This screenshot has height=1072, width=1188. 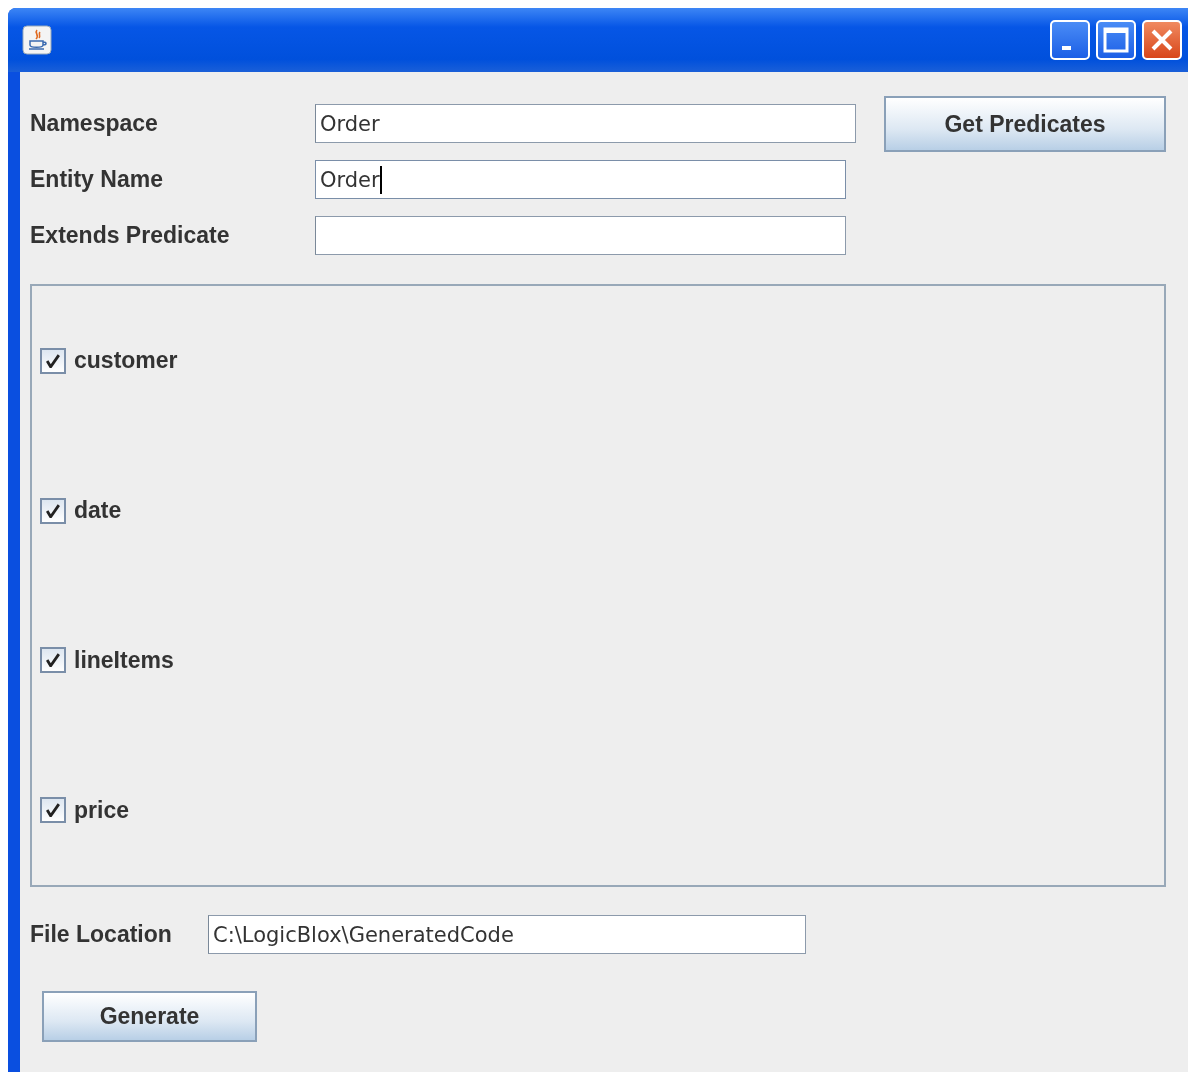 What do you see at coordinates (1070, 40) in the screenshot?
I see `minimize-button` at bounding box center [1070, 40].